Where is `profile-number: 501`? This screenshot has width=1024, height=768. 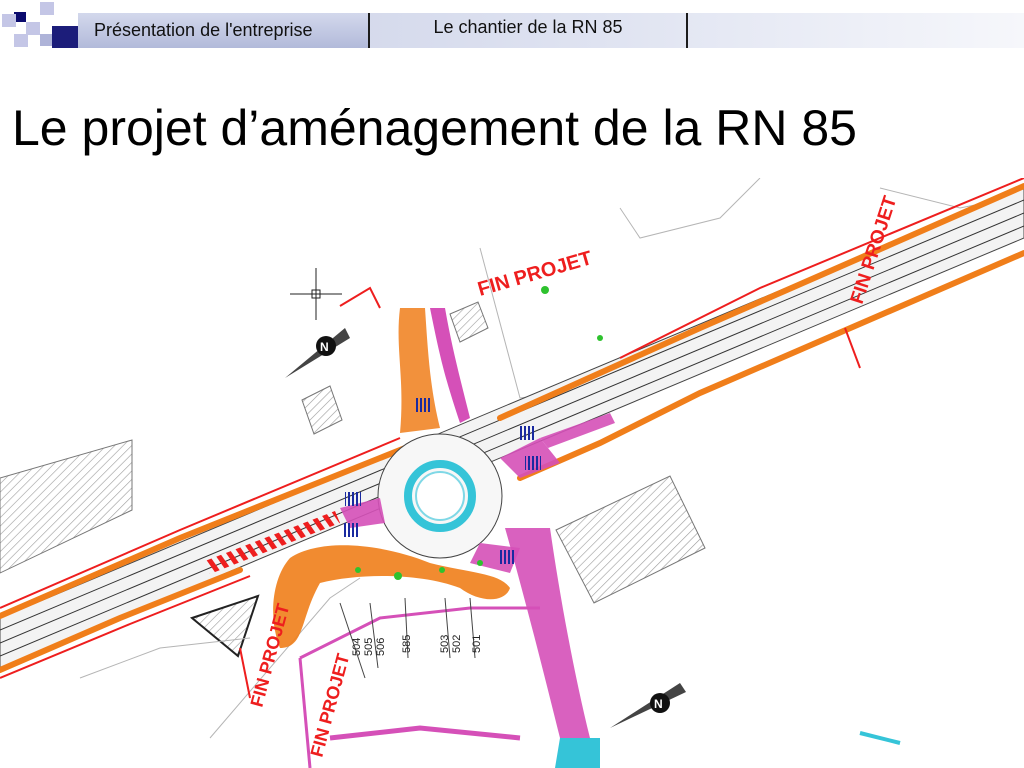 profile-number: 501 is located at coordinates (477, 644).